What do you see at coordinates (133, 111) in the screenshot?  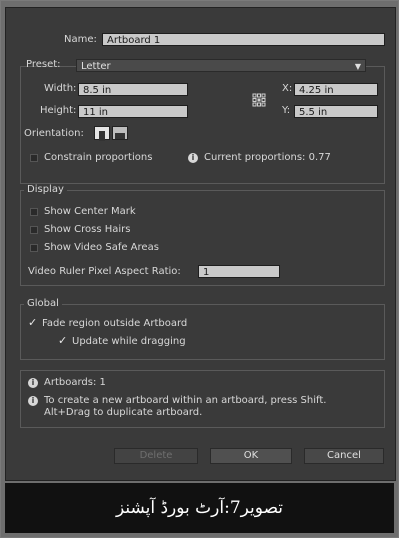 I see `height-input: 11 in` at bounding box center [133, 111].